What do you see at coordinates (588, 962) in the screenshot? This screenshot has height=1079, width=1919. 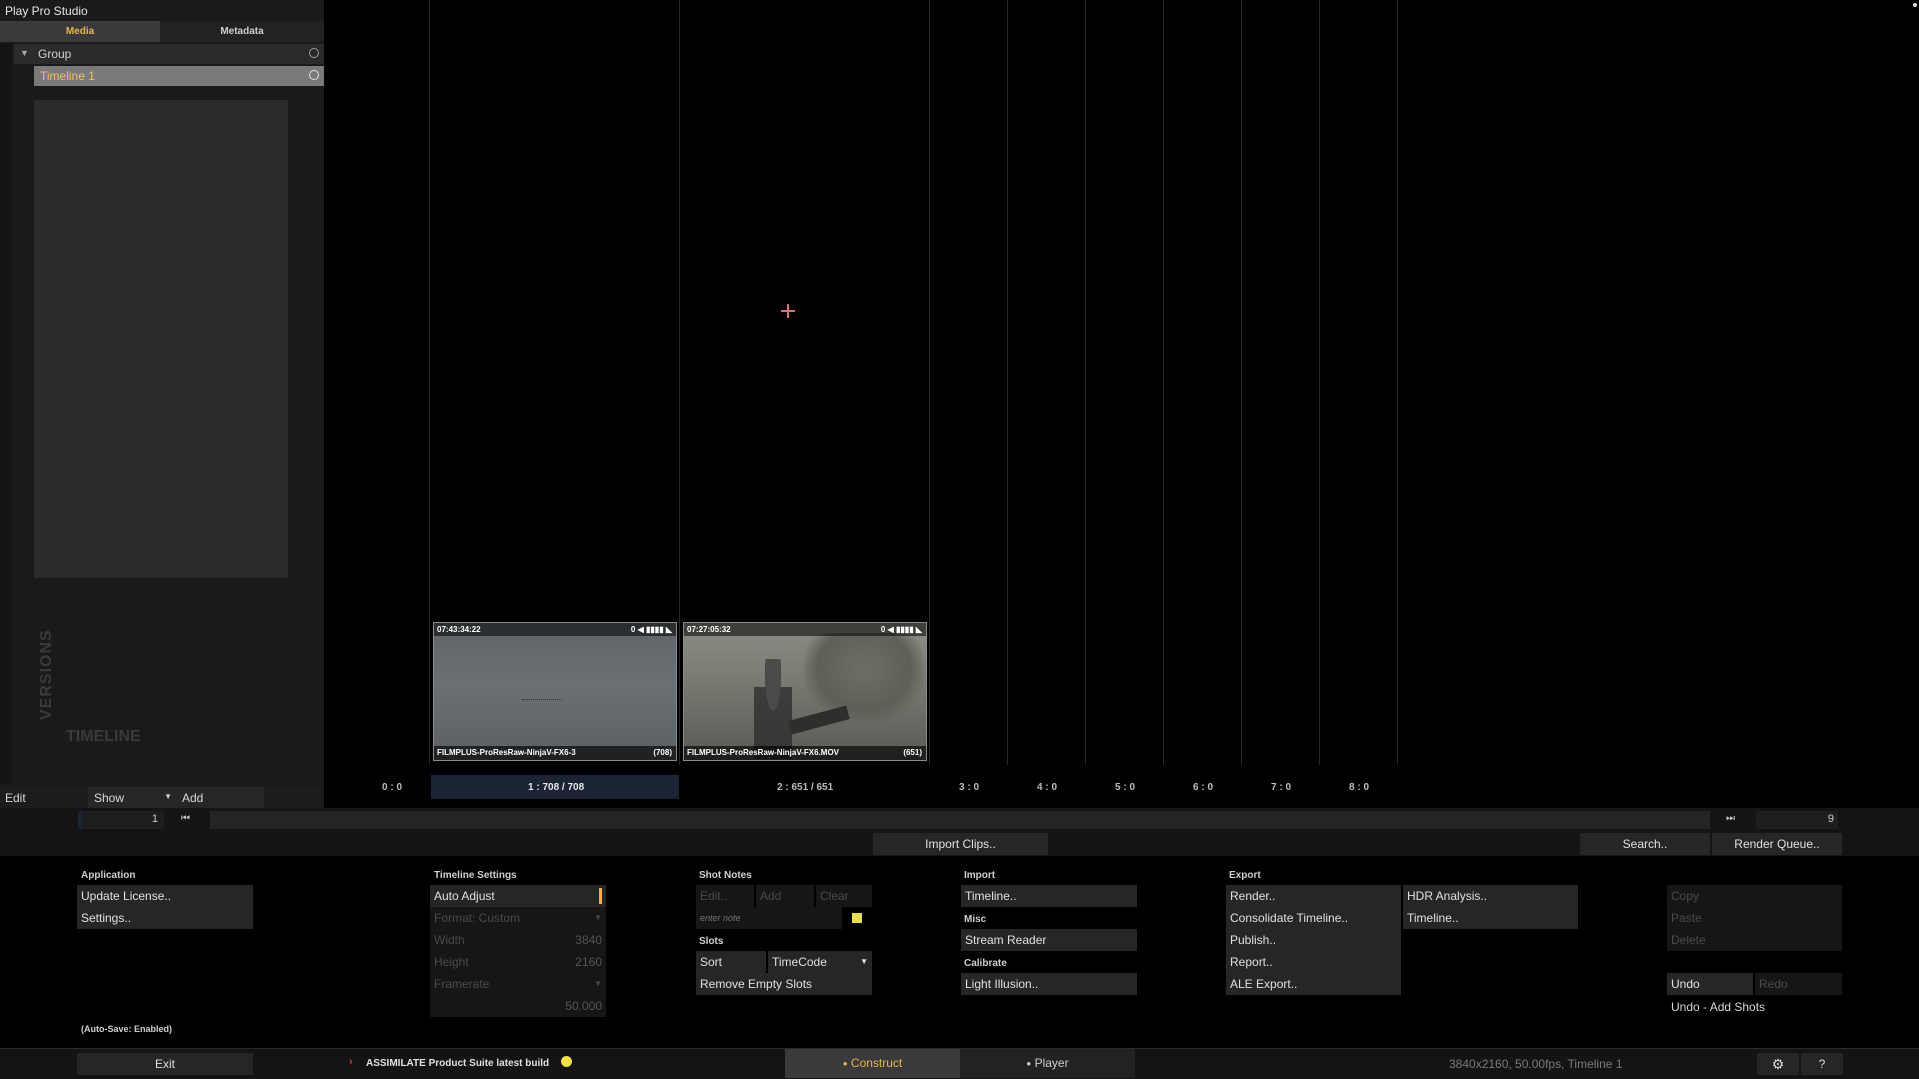 I see `height-value: 2160` at bounding box center [588, 962].